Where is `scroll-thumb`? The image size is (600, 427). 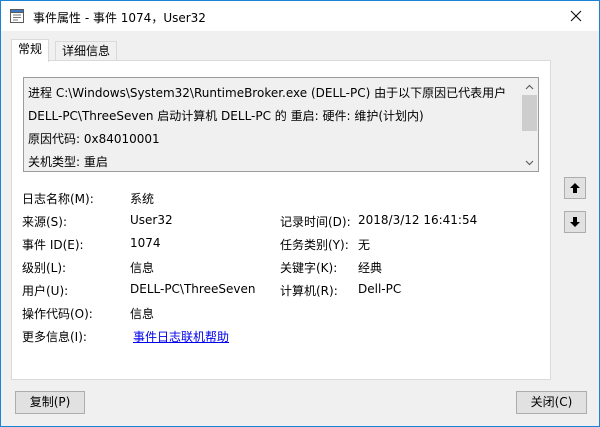 scroll-thumb is located at coordinates (529, 113).